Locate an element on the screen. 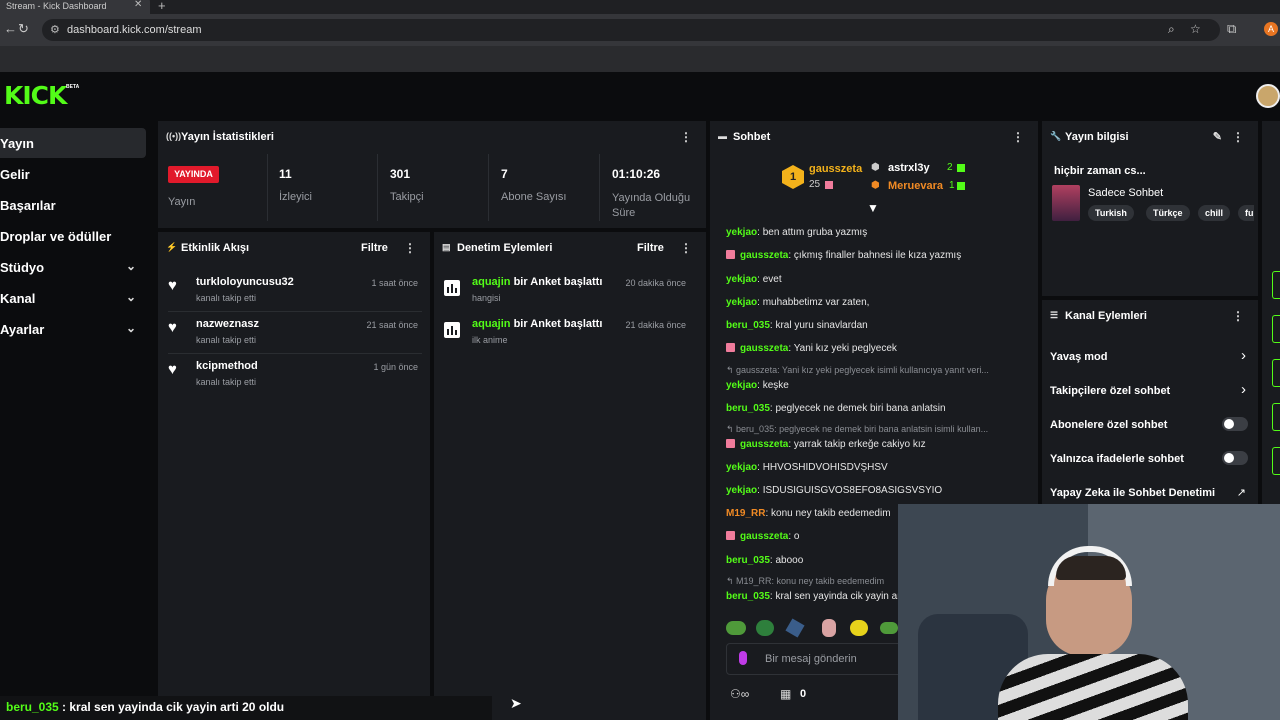 The width and height of the screenshot is (1280, 720). bookmark-star-icon: ☆ is located at coordinates (1195, 29).